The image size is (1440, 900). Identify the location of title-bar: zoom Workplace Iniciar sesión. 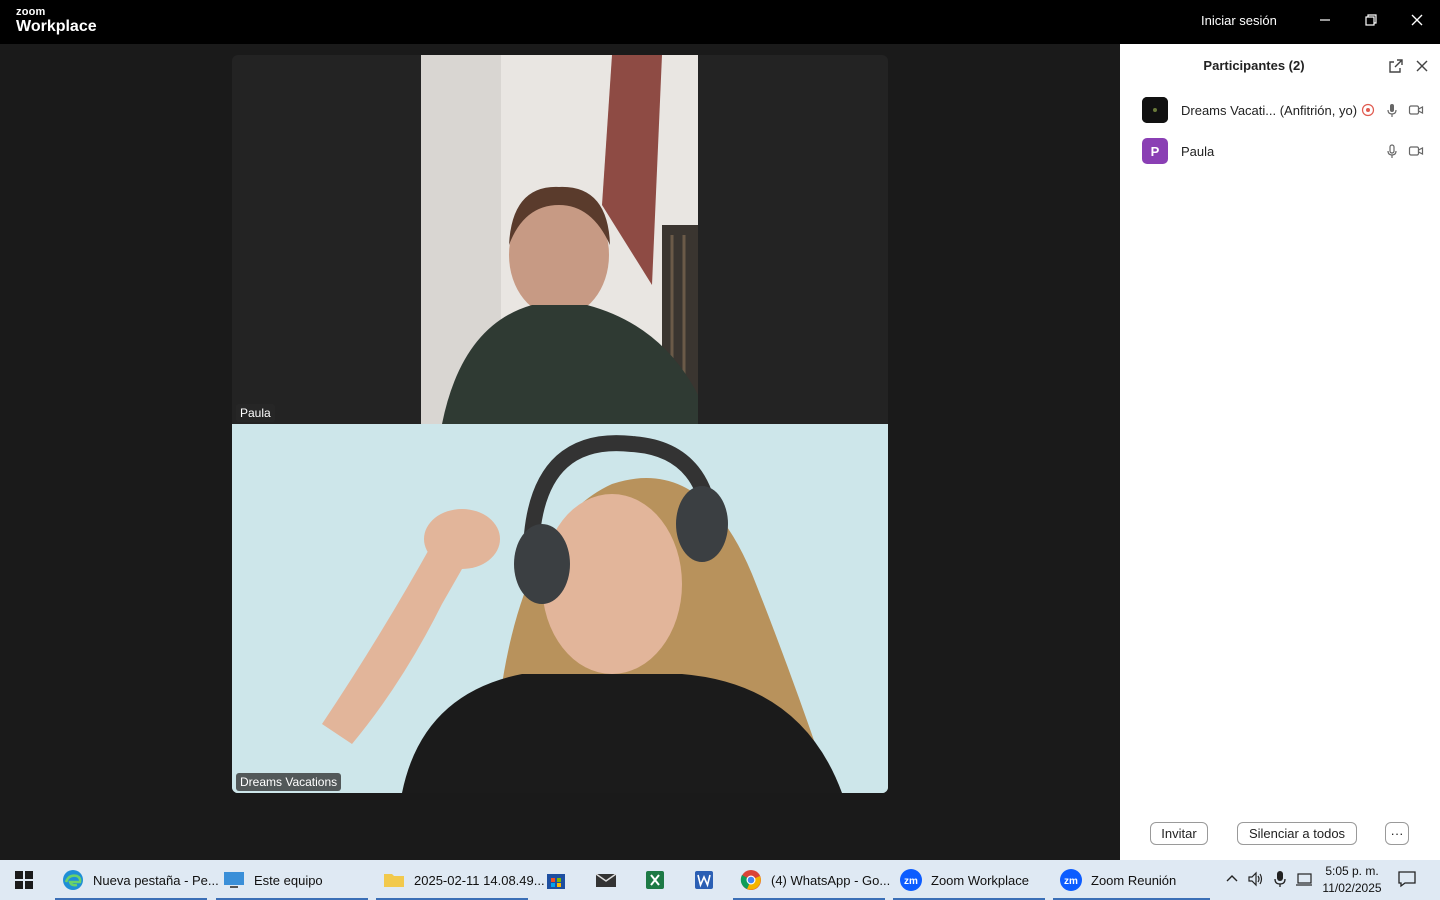
(720, 22).